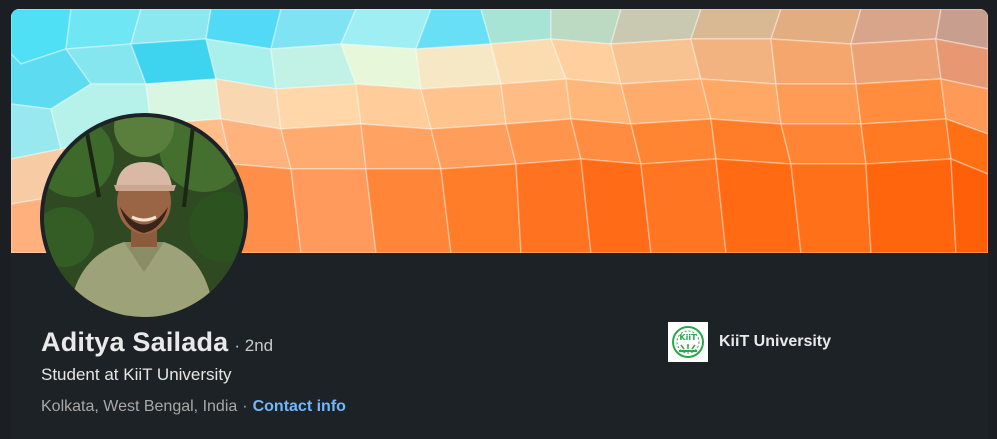 This screenshot has height=439, width=997. I want to click on contact-info-link: Contact info, so click(299, 407).